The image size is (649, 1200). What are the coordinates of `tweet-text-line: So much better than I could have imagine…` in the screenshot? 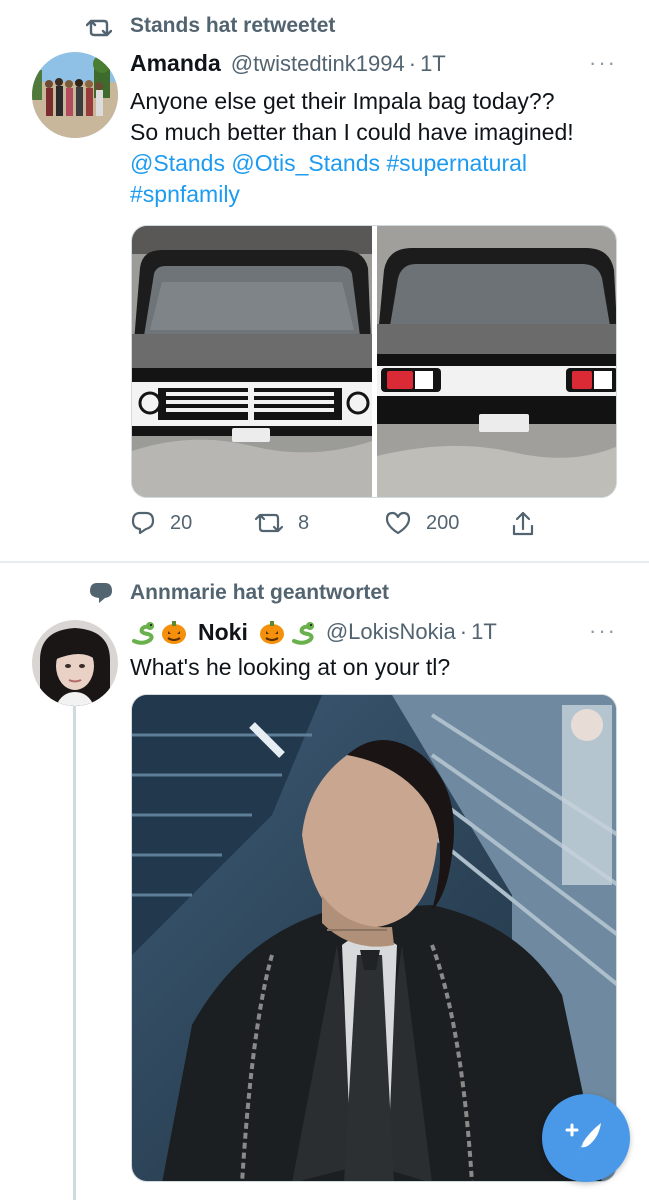 It's located at (352, 132).